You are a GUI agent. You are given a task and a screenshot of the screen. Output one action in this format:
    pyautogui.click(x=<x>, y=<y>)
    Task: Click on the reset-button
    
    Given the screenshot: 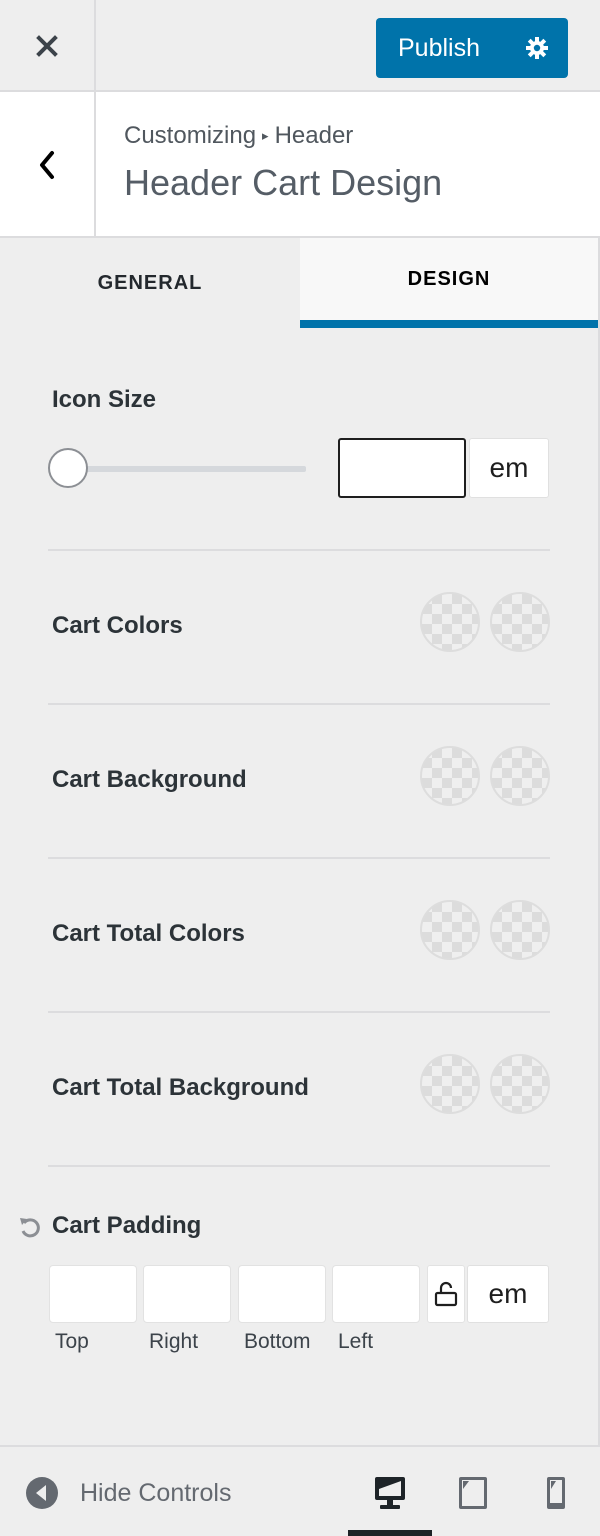 What is the action you would take?
    pyautogui.click(x=30, y=1227)
    